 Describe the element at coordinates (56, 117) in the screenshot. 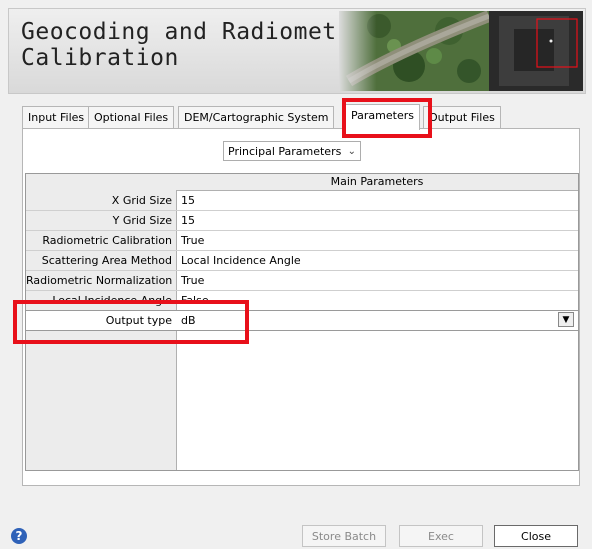

I see `tab-input-files: Input Files` at that location.